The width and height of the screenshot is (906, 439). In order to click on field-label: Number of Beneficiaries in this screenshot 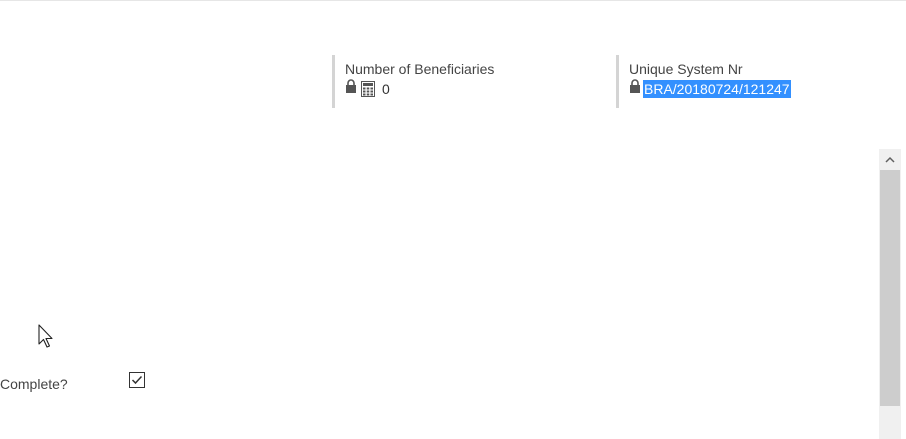, I will do `click(420, 69)`.